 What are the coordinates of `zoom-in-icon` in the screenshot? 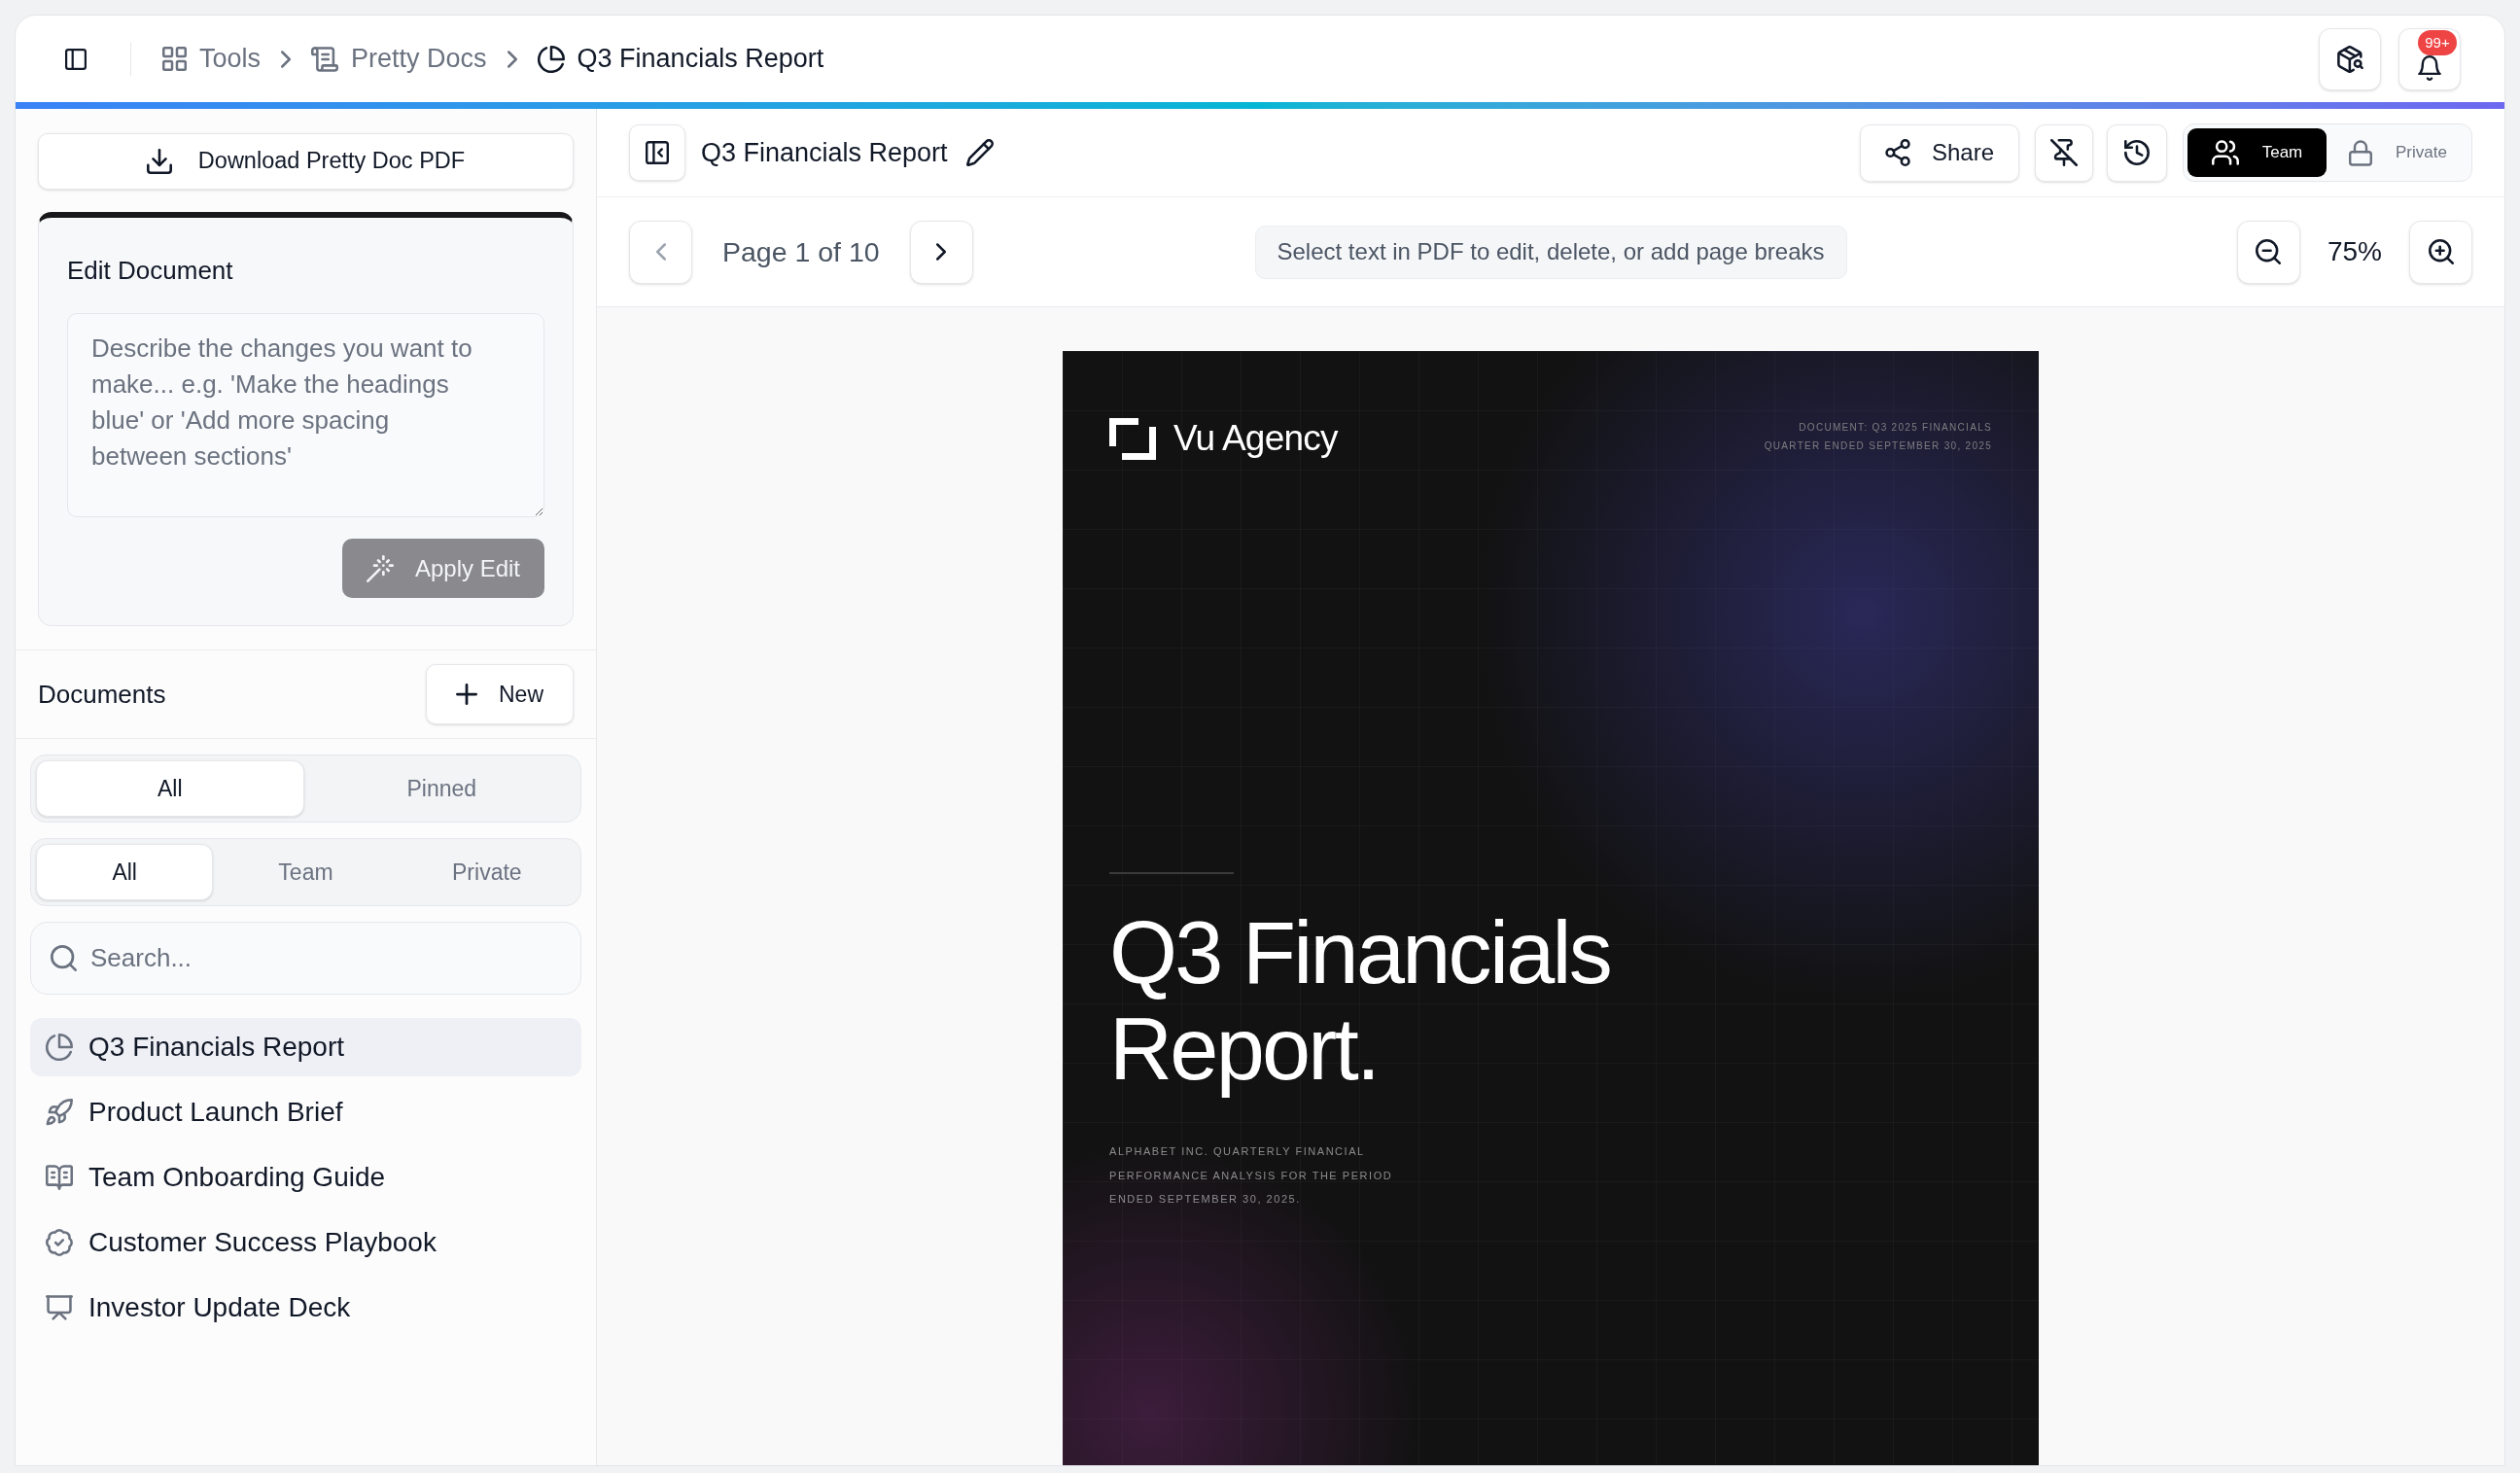 It's located at (2441, 251).